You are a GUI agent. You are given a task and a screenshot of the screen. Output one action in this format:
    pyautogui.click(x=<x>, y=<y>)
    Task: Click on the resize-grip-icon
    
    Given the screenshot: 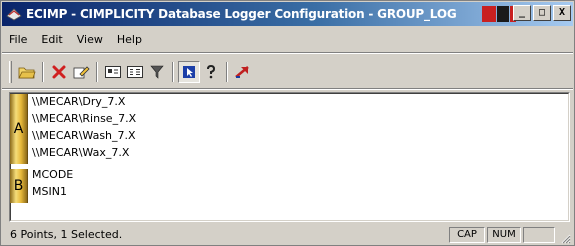 What is the action you would take?
    pyautogui.click(x=565, y=238)
    